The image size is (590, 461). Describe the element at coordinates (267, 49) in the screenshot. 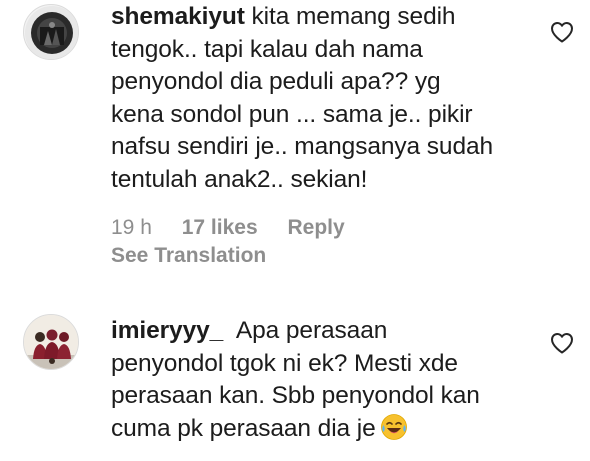

I see `comment-text-line: tengok.. tapi kalau dah nama` at that location.